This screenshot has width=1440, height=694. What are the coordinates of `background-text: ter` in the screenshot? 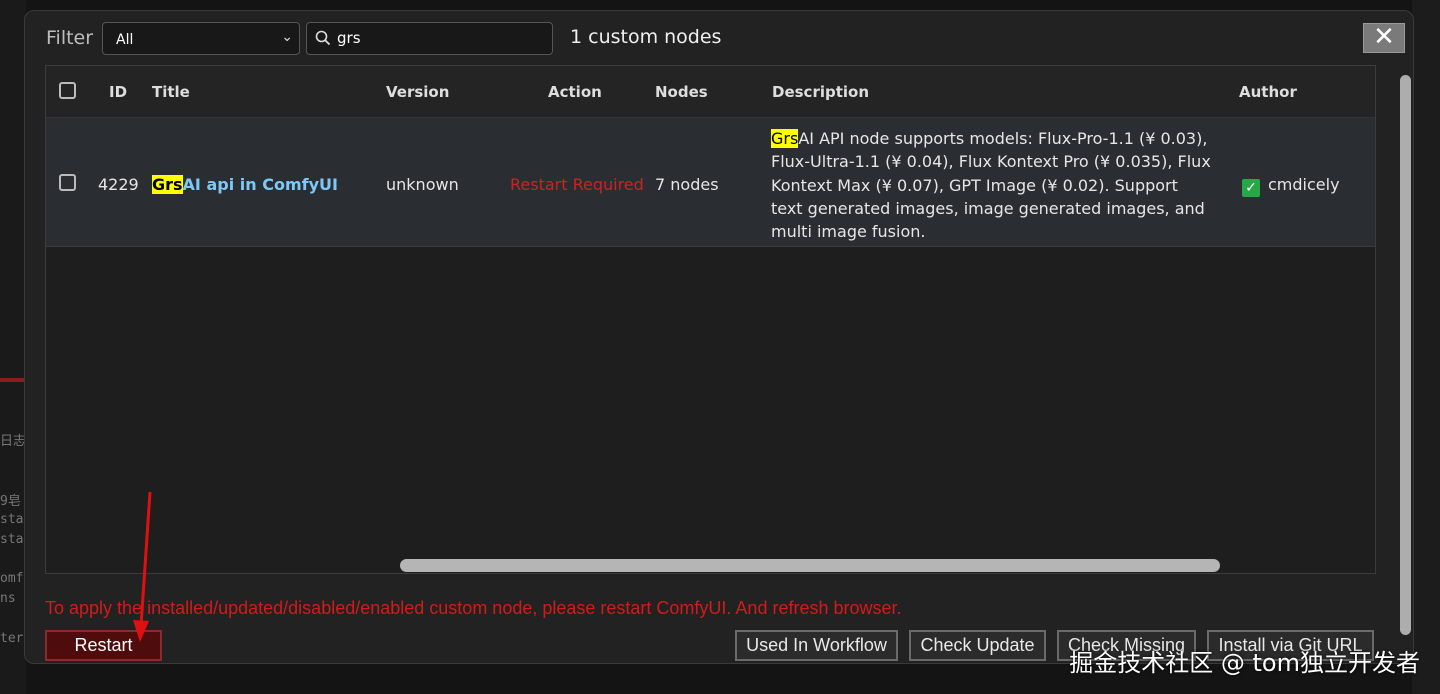 It's located at (12, 638).